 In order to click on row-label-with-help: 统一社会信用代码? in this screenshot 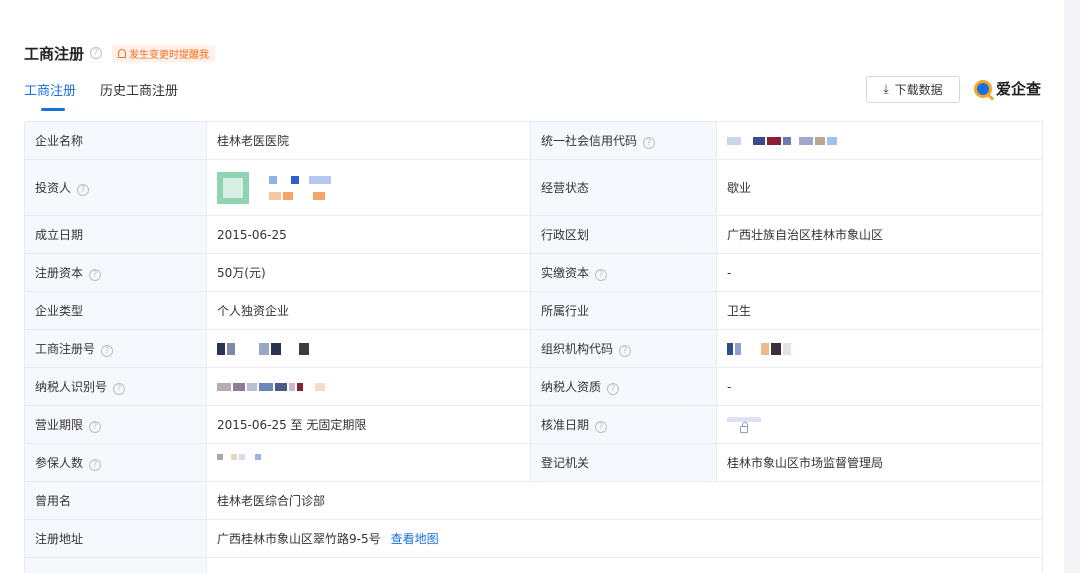, I will do `click(623, 140)`.